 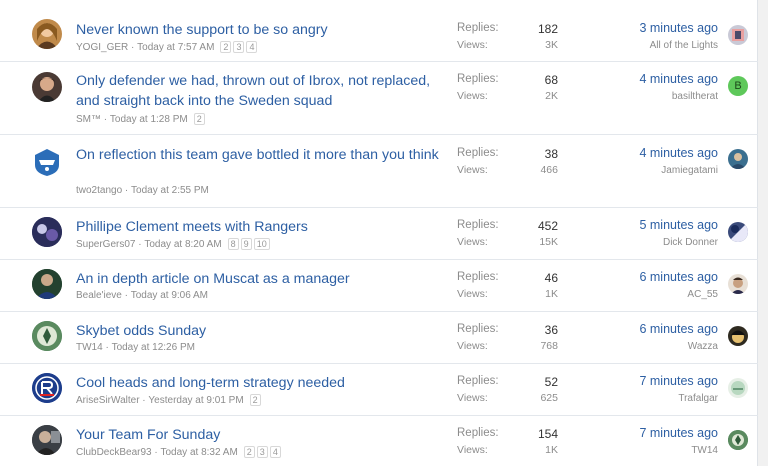 What do you see at coordinates (549, 398) in the screenshot?
I see `views-count: 625` at bounding box center [549, 398].